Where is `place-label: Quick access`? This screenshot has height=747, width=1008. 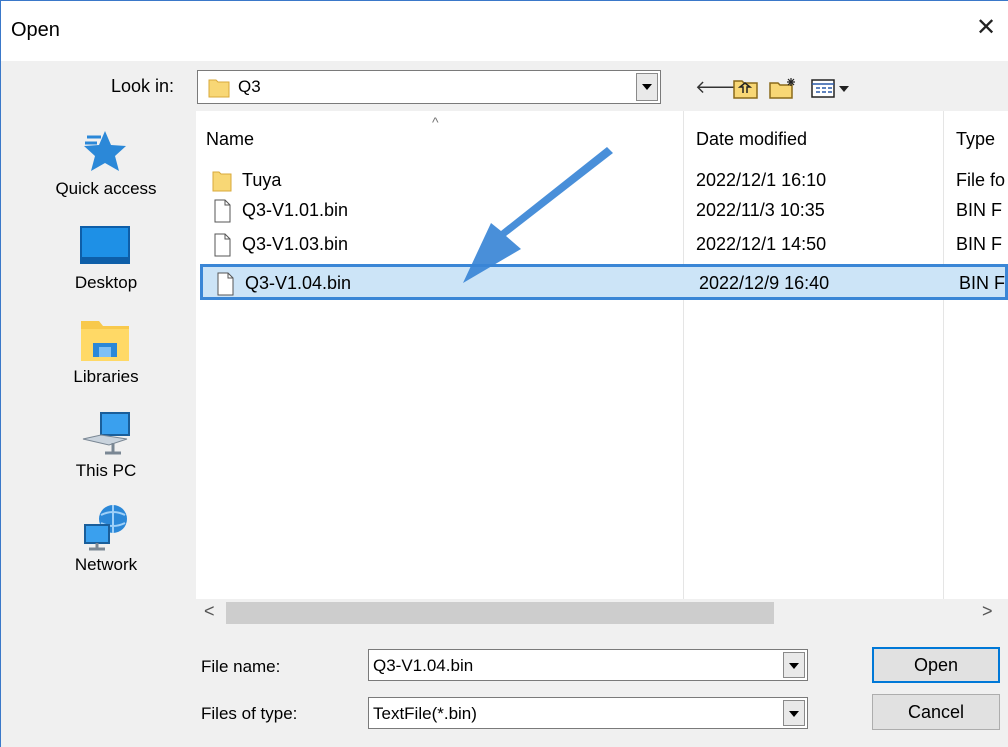
place-label: Quick access is located at coordinates (106, 188).